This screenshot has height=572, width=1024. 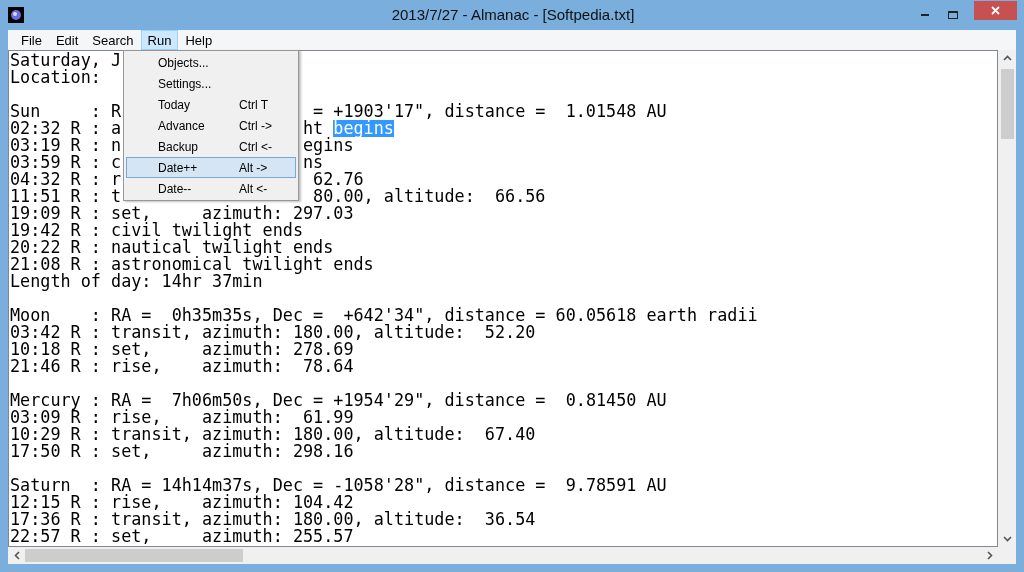 I want to click on text-line: 17:50 R : set, azimuth: 298.16, so click(x=182, y=451).